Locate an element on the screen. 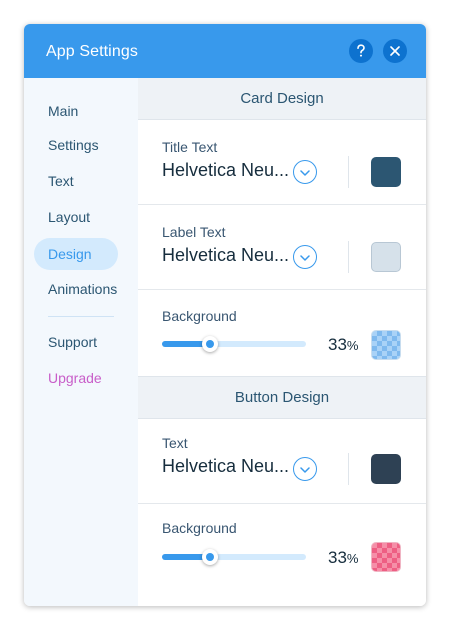 The image size is (450, 630). button-text-font-dropdown is located at coordinates (305, 469).